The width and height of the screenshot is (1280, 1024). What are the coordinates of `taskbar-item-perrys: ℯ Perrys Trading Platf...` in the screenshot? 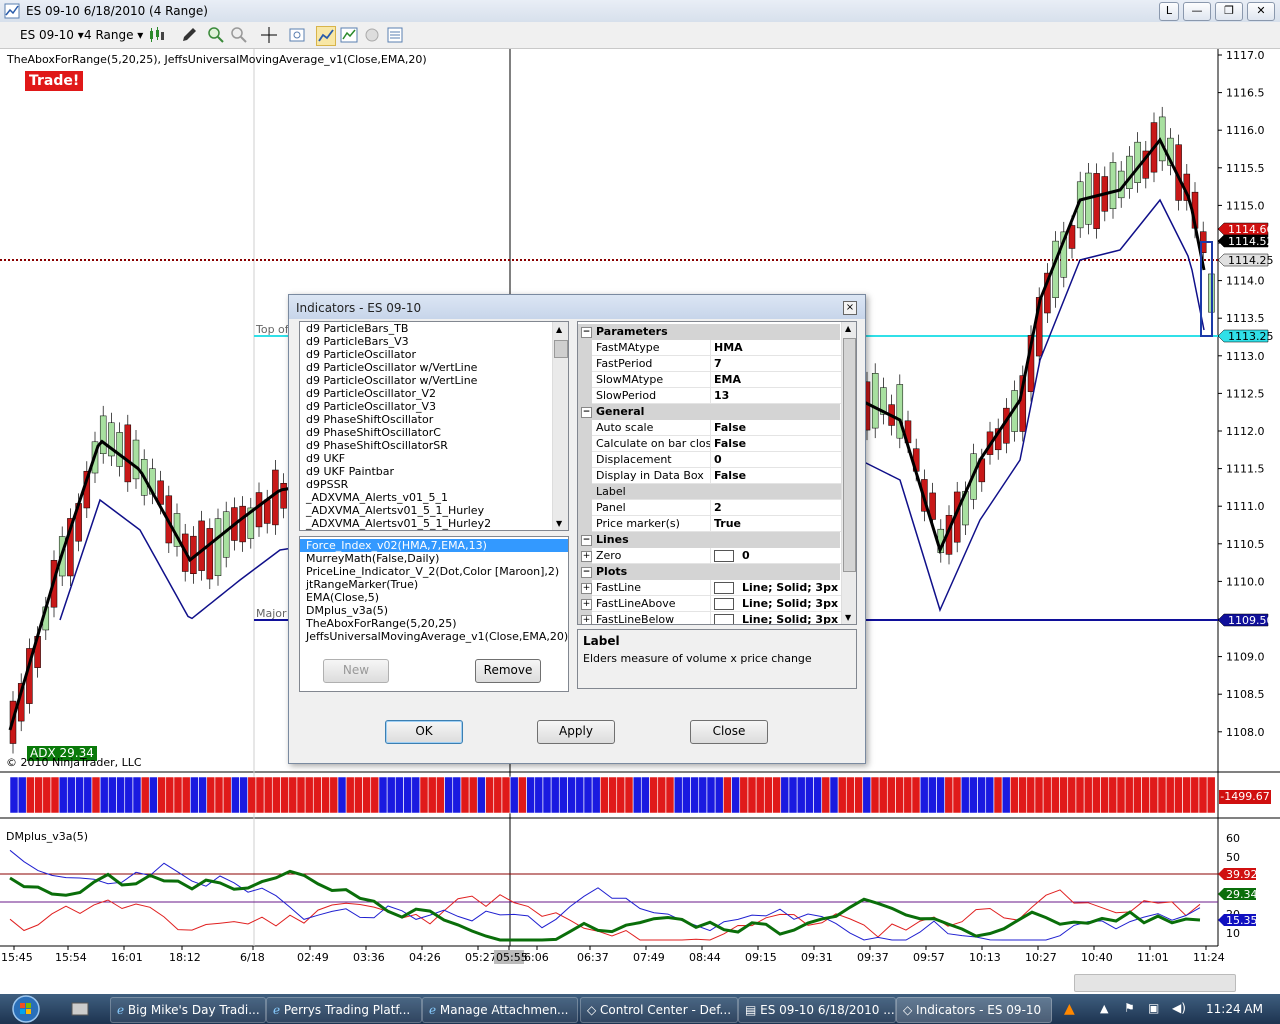 It's located at (344, 1010).